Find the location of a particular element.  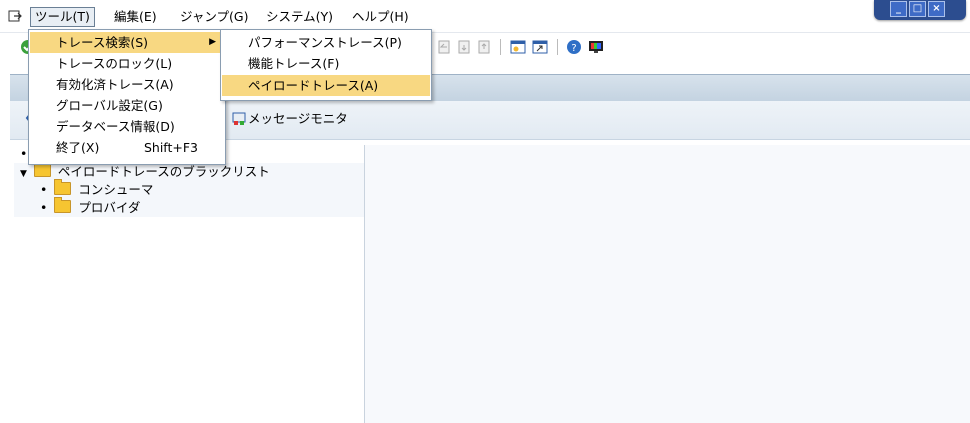

submenu-item-payload-trace: ペイロードトレース(A) is located at coordinates (326, 85).